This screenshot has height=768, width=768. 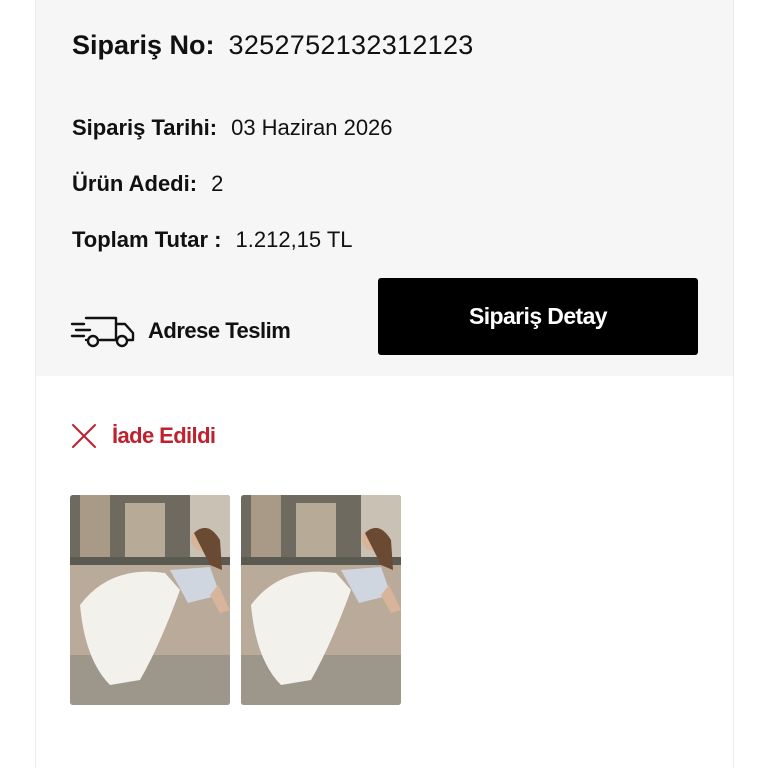 I want to click on order-total-row: Toplam Tutar : 1.212,15 TL, so click(x=212, y=240).